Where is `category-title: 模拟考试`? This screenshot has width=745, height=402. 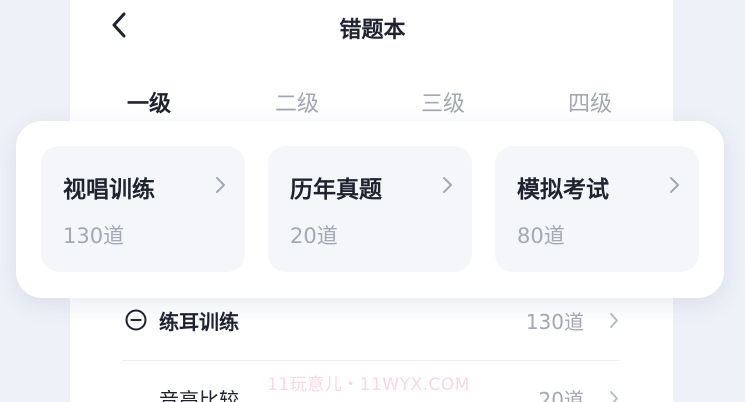
category-title: 模拟考试 is located at coordinates (563, 190).